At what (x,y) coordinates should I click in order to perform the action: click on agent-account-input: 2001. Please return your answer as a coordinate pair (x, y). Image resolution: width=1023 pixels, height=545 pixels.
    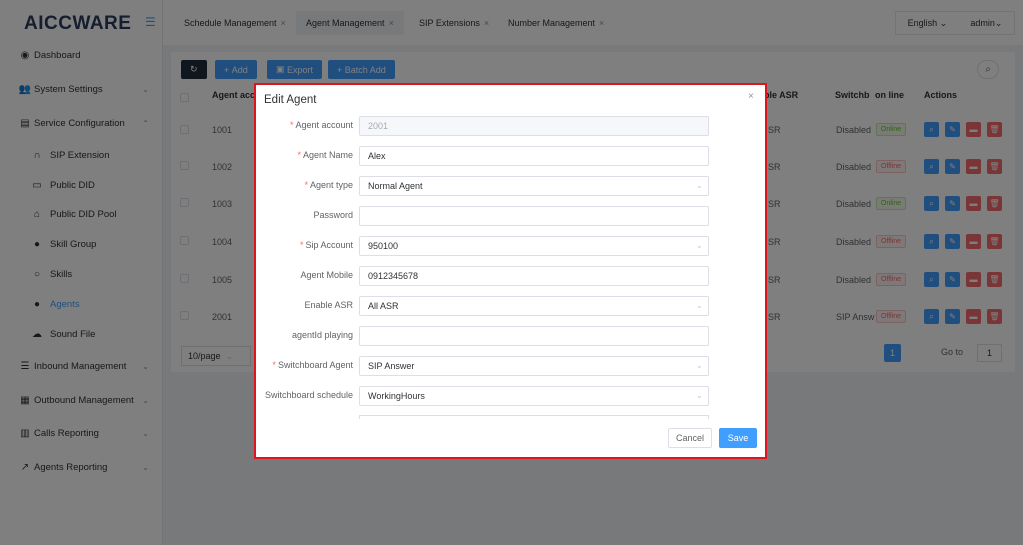
    Looking at the image, I should click on (534, 126).